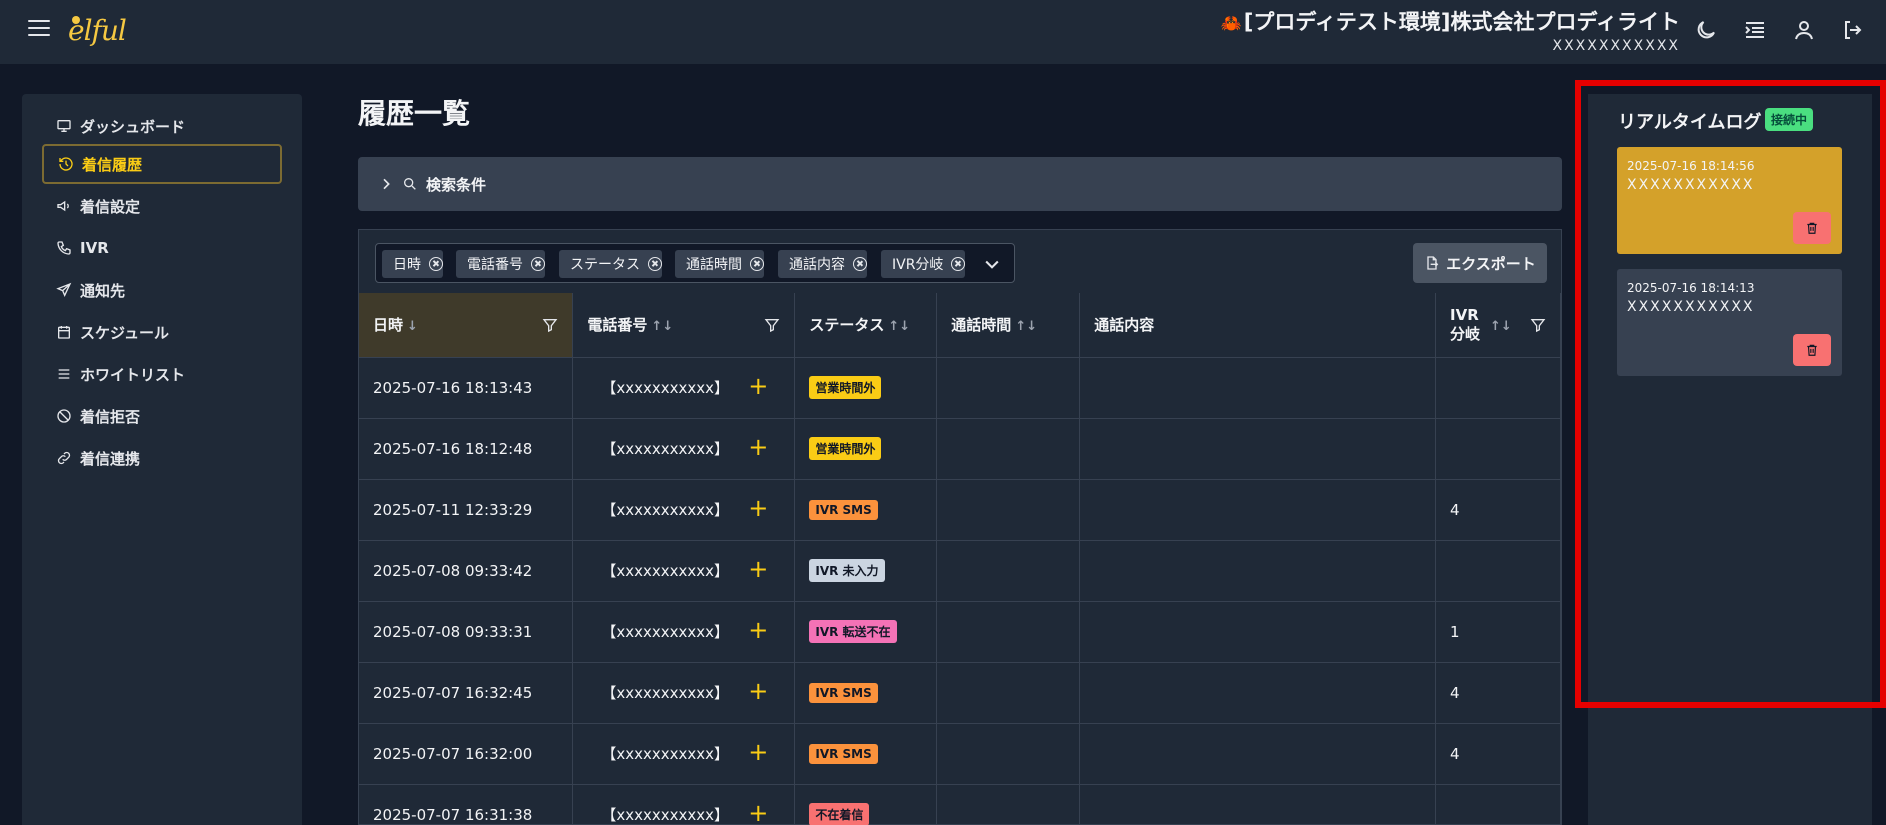  I want to click on cell-datetime: 2025-07-07 16:32:45, so click(466, 693).